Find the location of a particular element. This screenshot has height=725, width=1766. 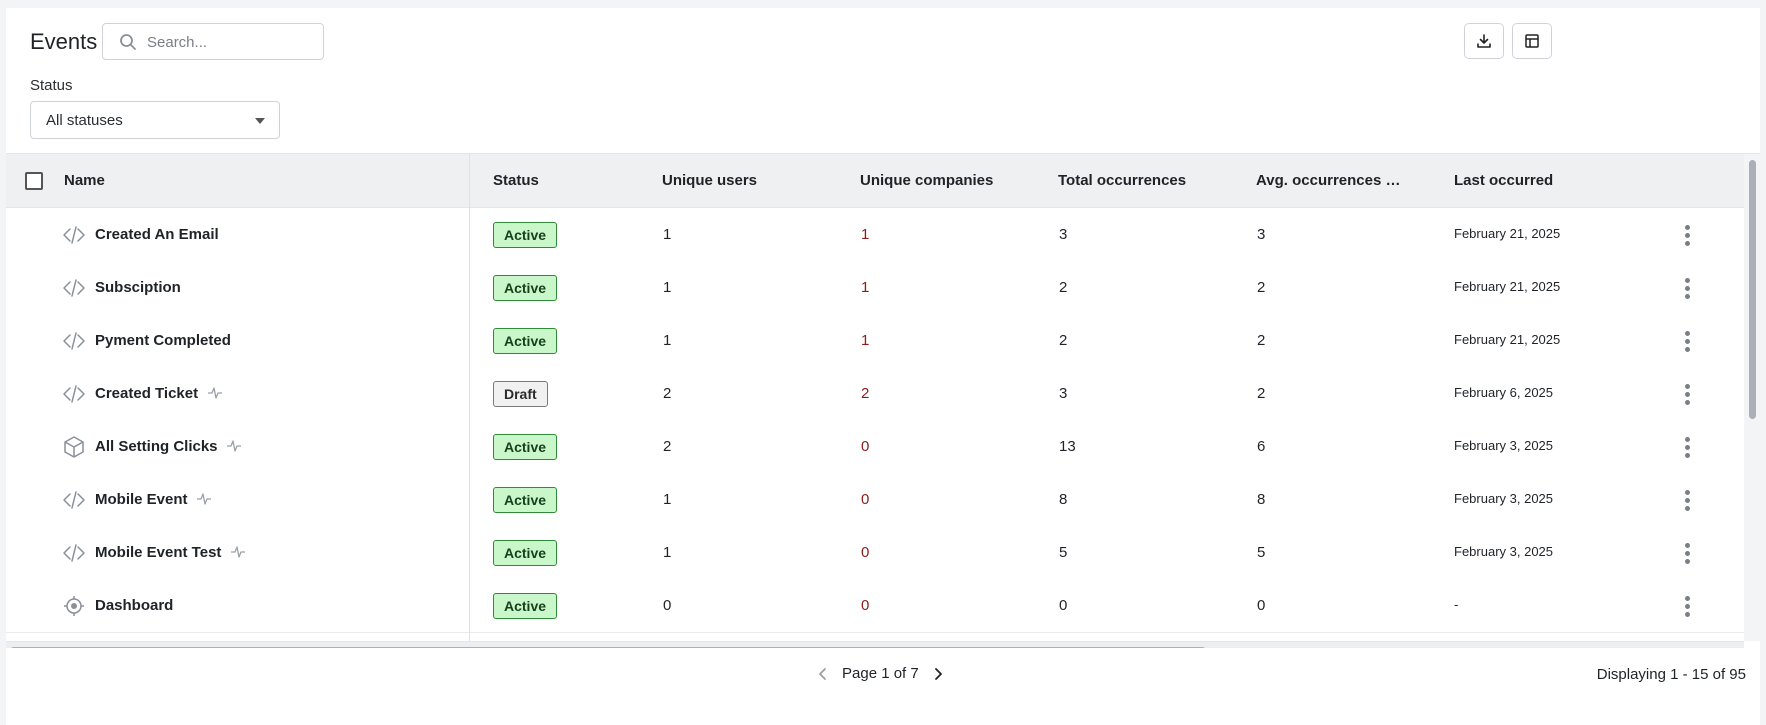

last-occurred-value: - is located at coordinates (1456, 604).